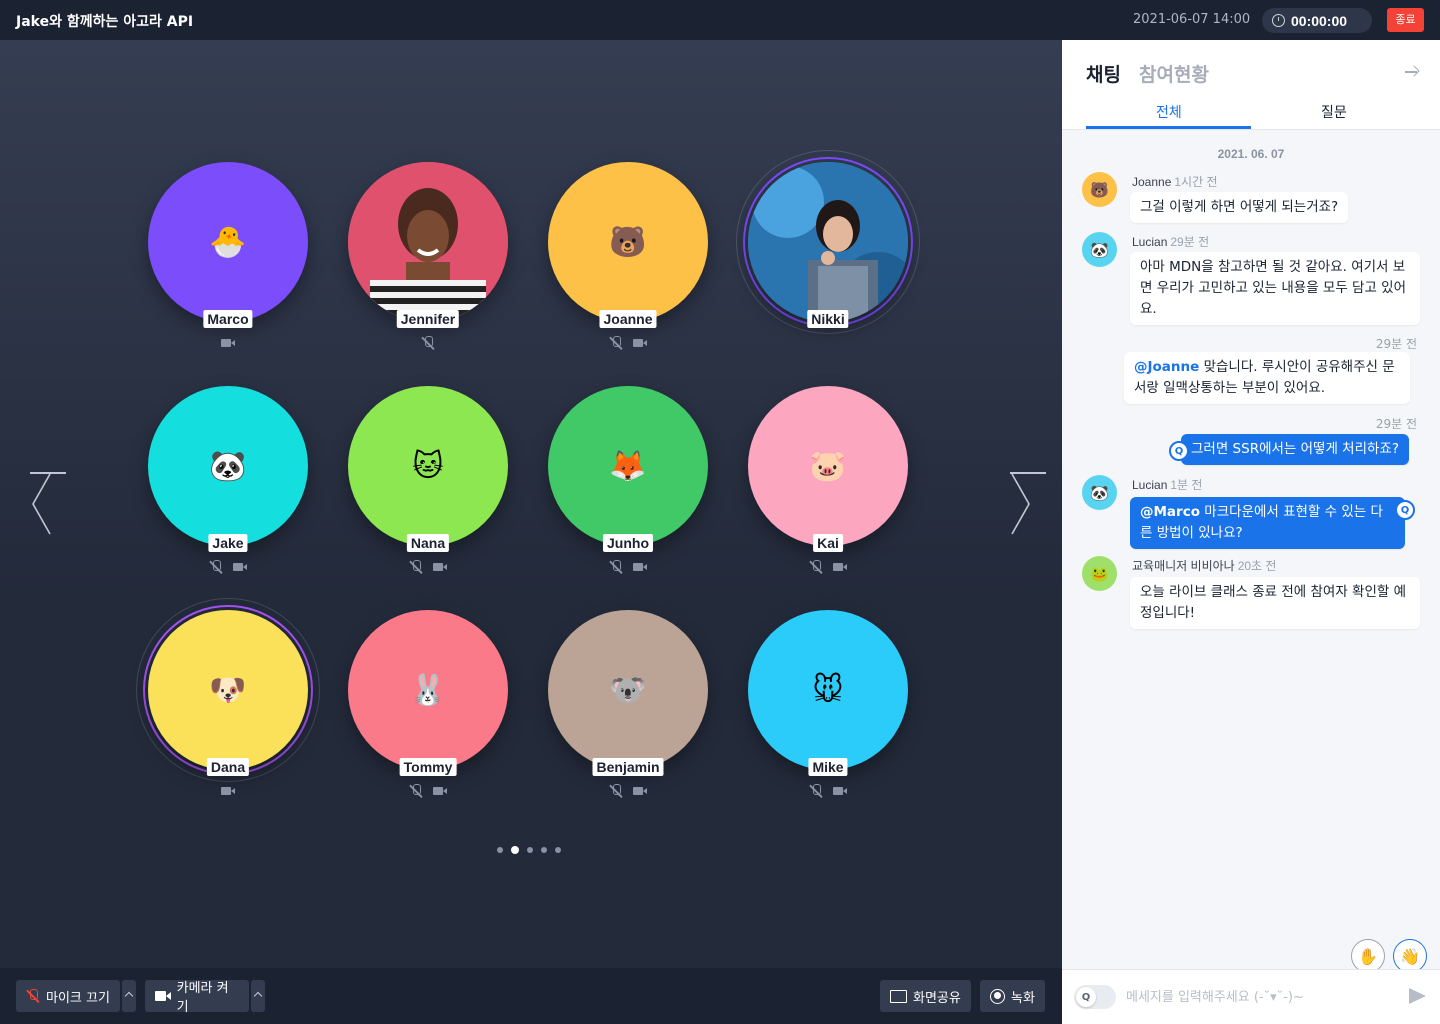 This screenshot has width=1440, height=1024. I want to click on avatar-emoji-icon: 🐻, so click(1099, 189).